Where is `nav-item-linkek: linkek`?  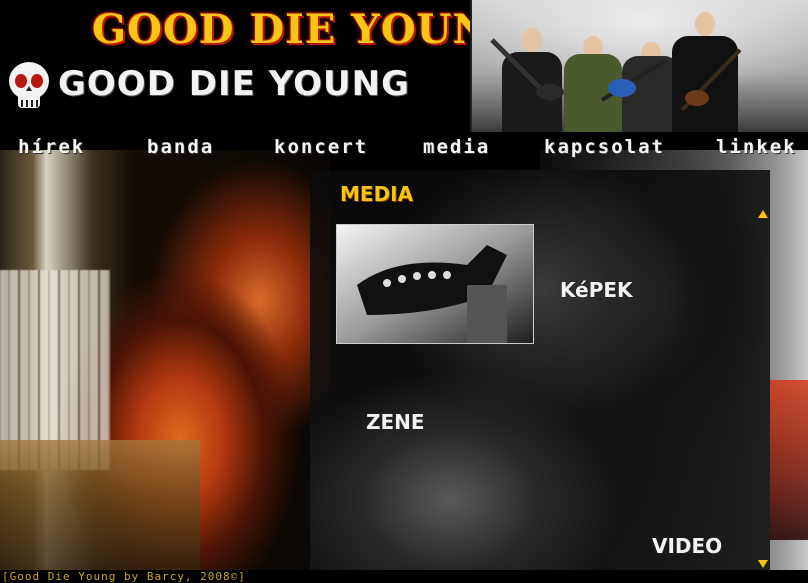
nav-item-linkek: linkek is located at coordinates (756, 148).